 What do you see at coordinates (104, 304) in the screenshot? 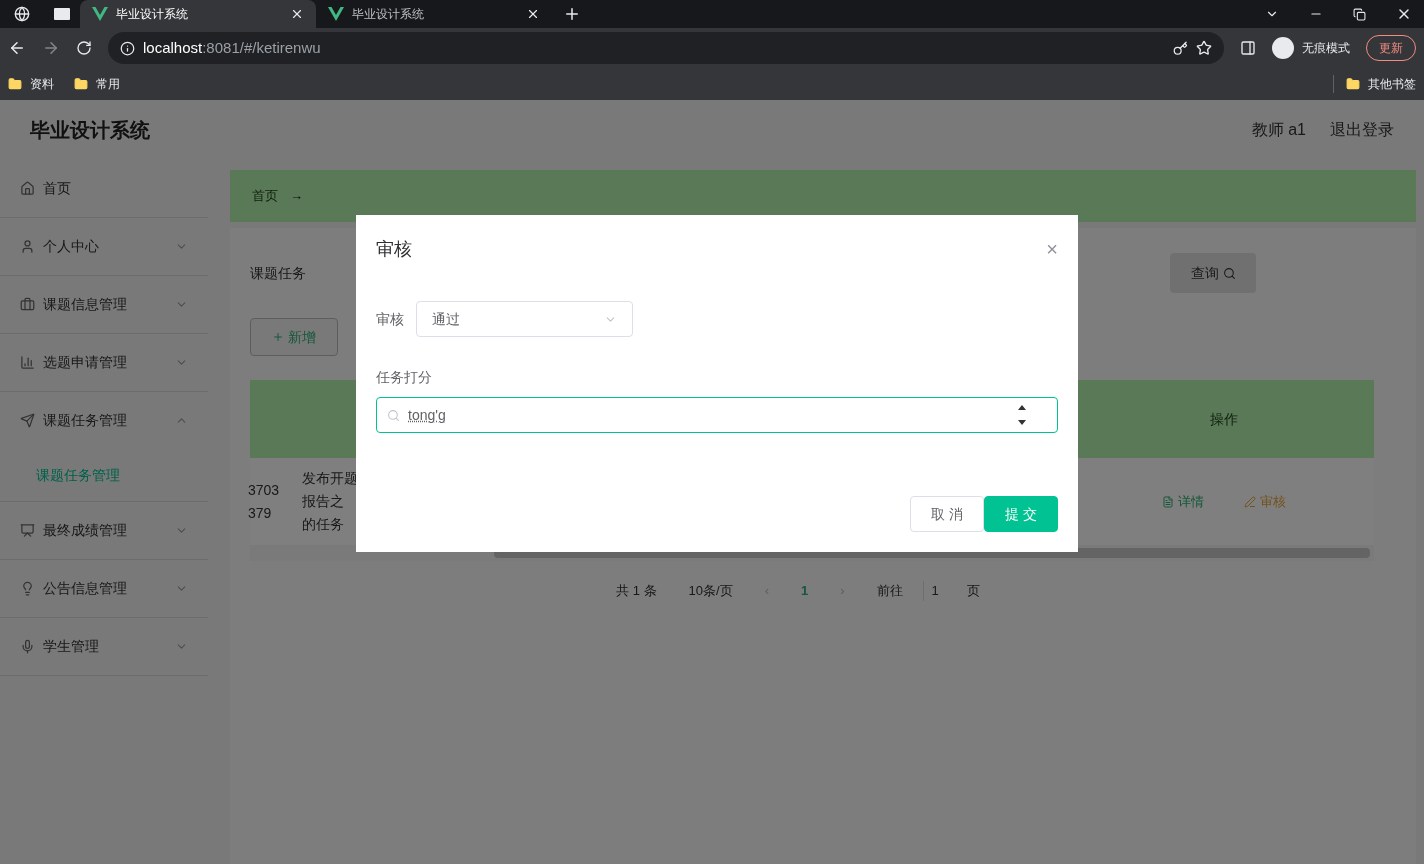
I see `sidebar-item: 课题信息管理` at bounding box center [104, 304].